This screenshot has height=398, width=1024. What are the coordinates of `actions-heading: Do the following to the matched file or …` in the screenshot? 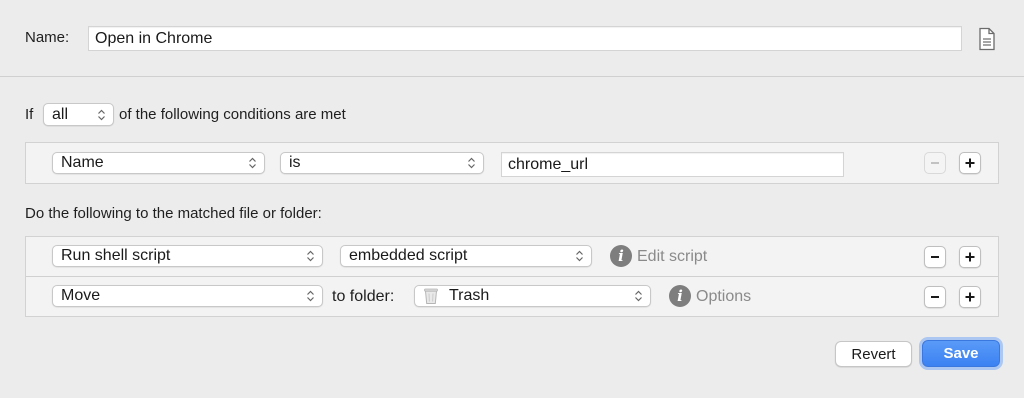 It's located at (173, 213).